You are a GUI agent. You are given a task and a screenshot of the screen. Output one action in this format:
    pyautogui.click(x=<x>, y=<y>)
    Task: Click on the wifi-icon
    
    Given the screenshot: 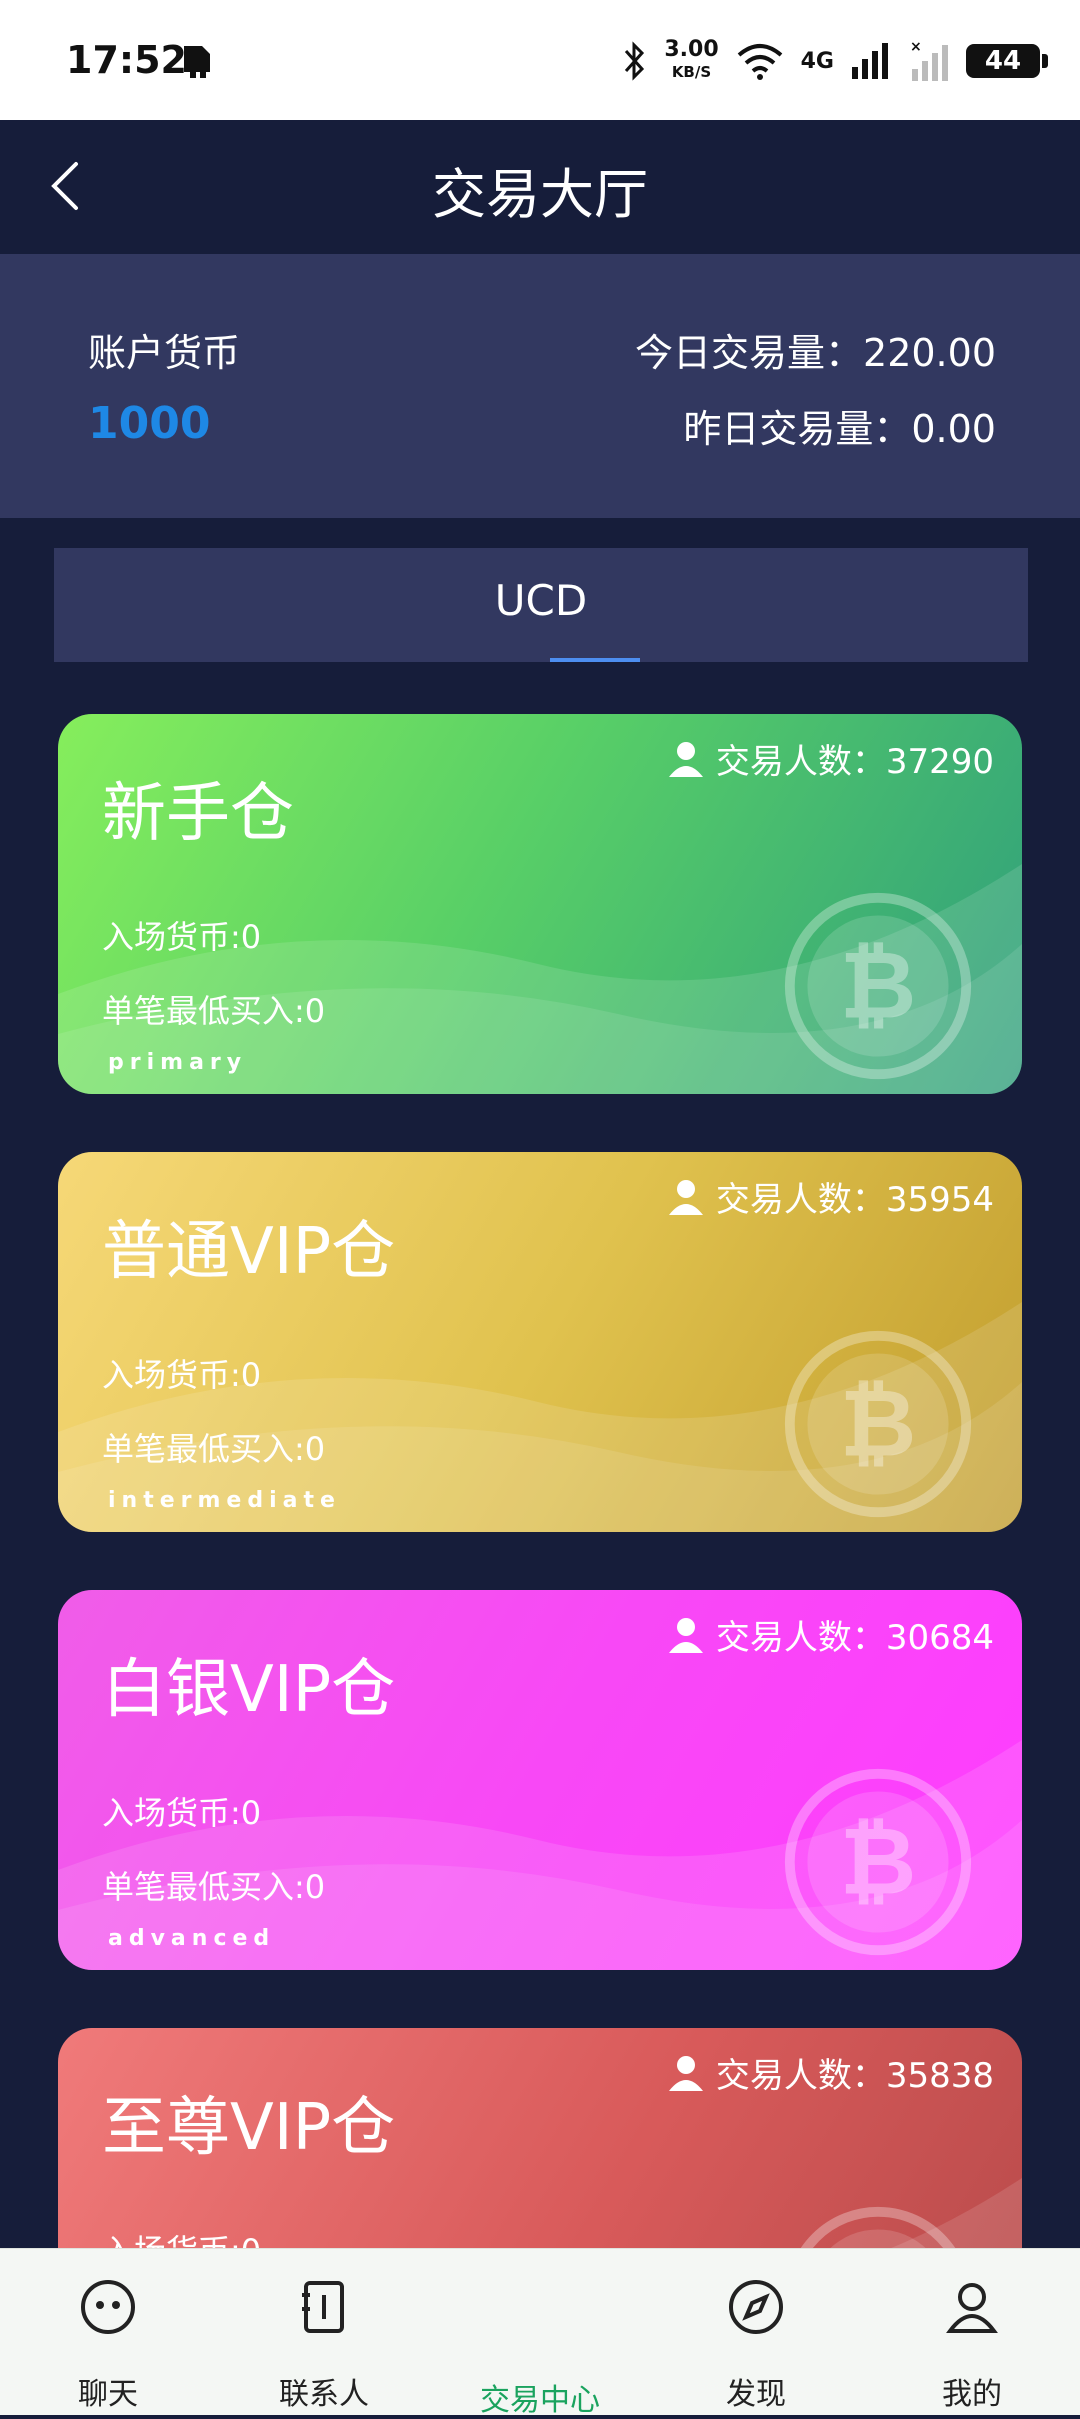 What is the action you would take?
    pyautogui.click(x=759, y=62)
    